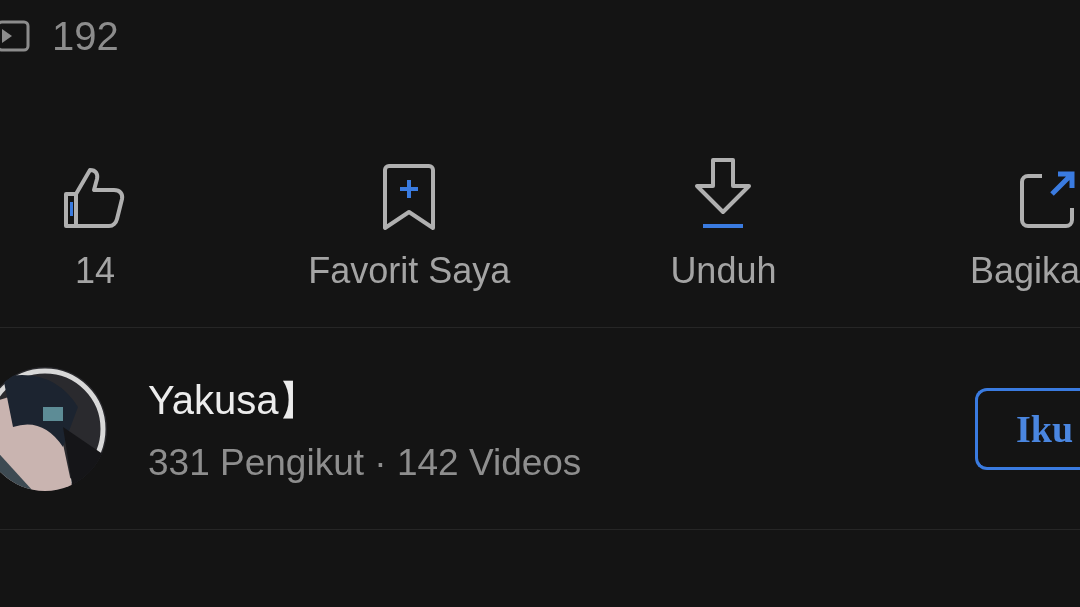  I want to click on favorite-button: Favorit Saya, so click(409, 239).